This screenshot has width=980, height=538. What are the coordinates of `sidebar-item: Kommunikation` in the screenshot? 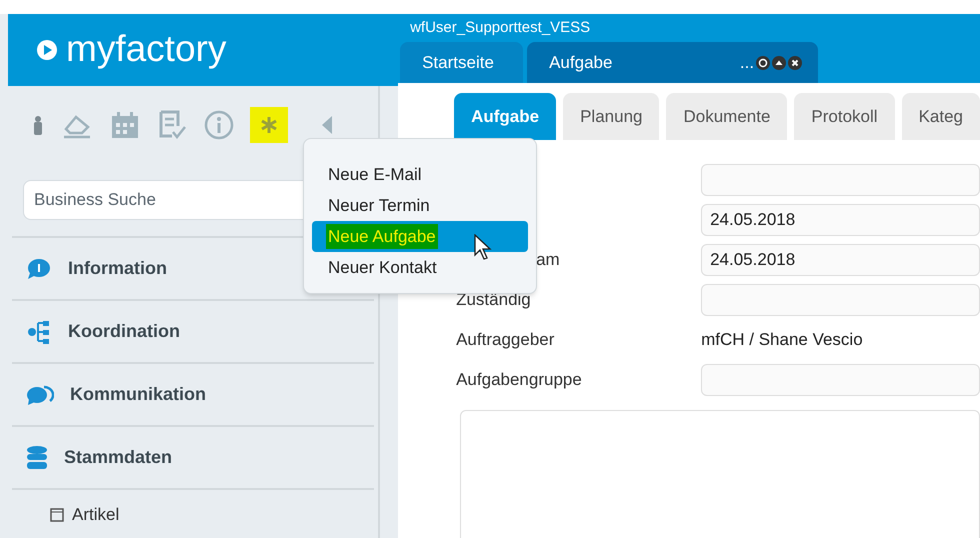 It's located at (193, 395).